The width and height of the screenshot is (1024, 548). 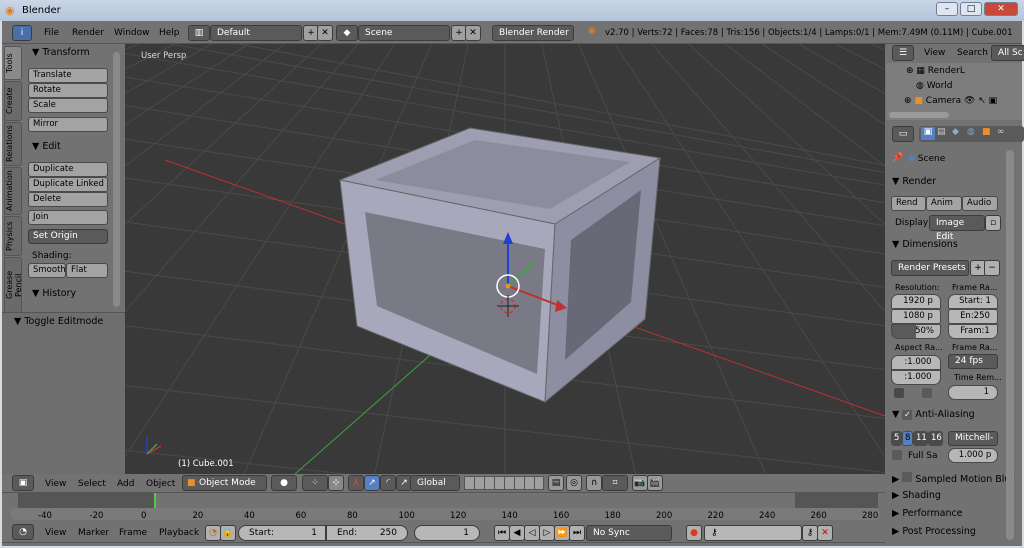 I want to click on scene-icon: ◆, so click(x=347, y=33).